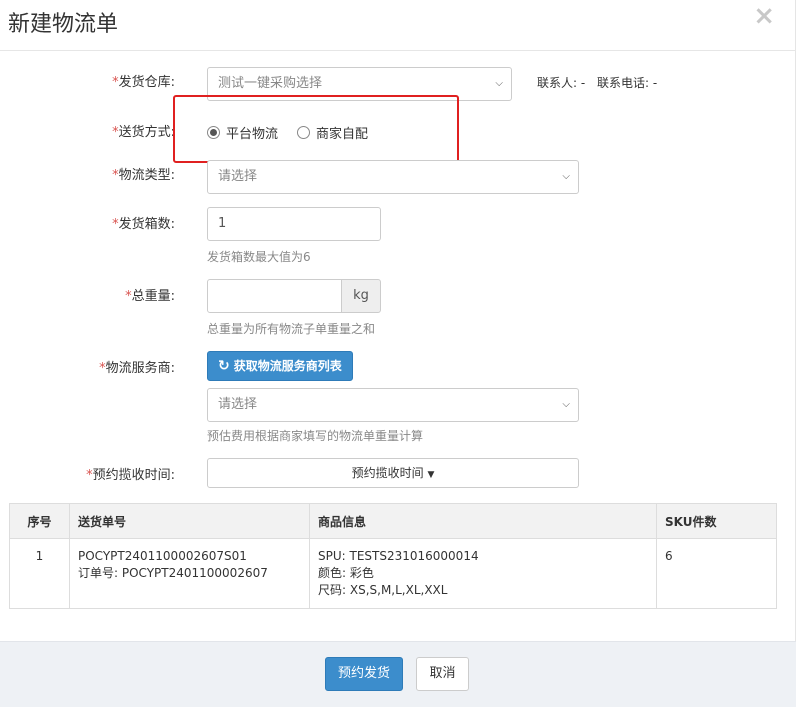 This screenshot has height=707, width=796. Describe the element at coordinates (143, 175) in the screenshot. I see `logistics-type-label: *物流类型:` at that location.